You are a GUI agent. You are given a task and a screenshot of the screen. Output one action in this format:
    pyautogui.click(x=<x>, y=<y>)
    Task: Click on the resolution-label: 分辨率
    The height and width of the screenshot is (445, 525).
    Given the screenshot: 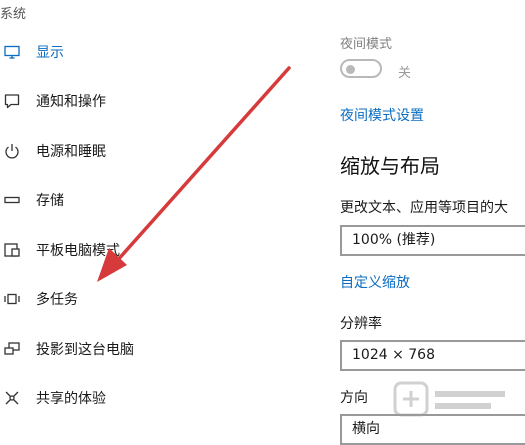 What is the action you would take?
    pyautogui.click(x=361, y=324)
    